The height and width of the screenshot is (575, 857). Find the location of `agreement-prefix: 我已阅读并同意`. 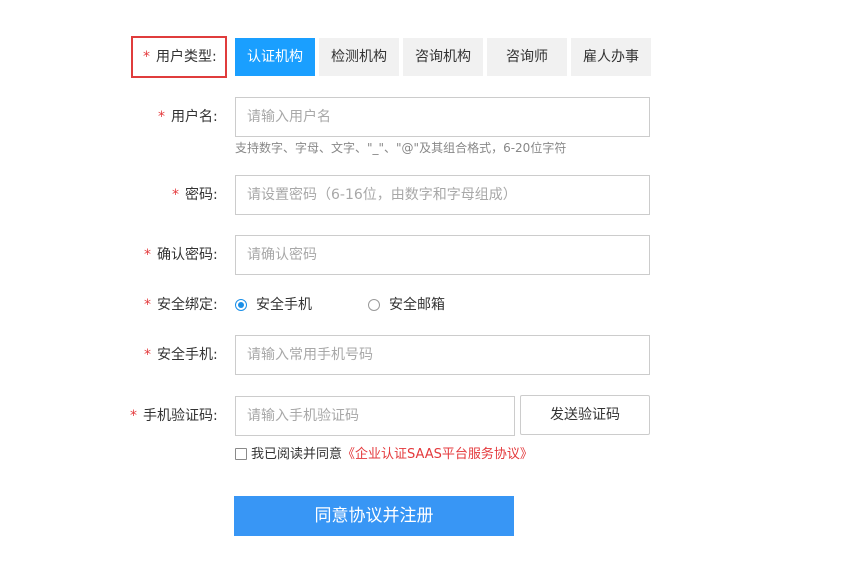

agreement-prefix: 我已阅读并同意 is located at coordinates (297, 454).